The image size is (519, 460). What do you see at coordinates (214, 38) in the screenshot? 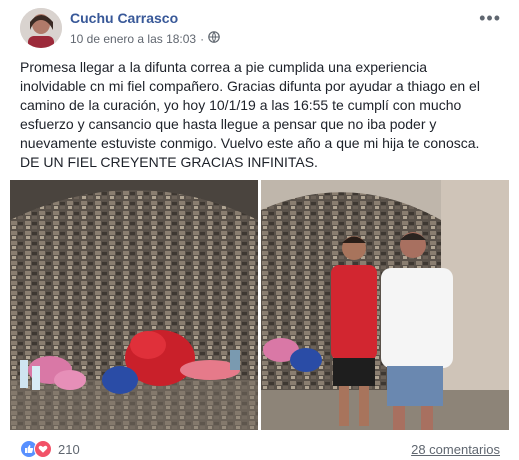
I see `globe-icon` at bounding box center [214, 38].